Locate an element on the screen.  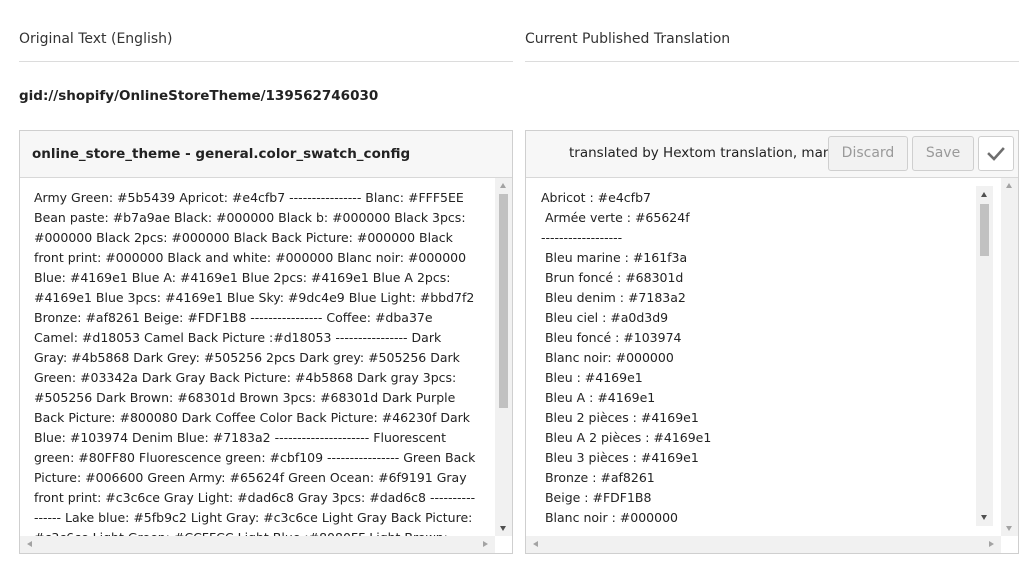
discard-button: Discard is located at coordinates (868, 153).